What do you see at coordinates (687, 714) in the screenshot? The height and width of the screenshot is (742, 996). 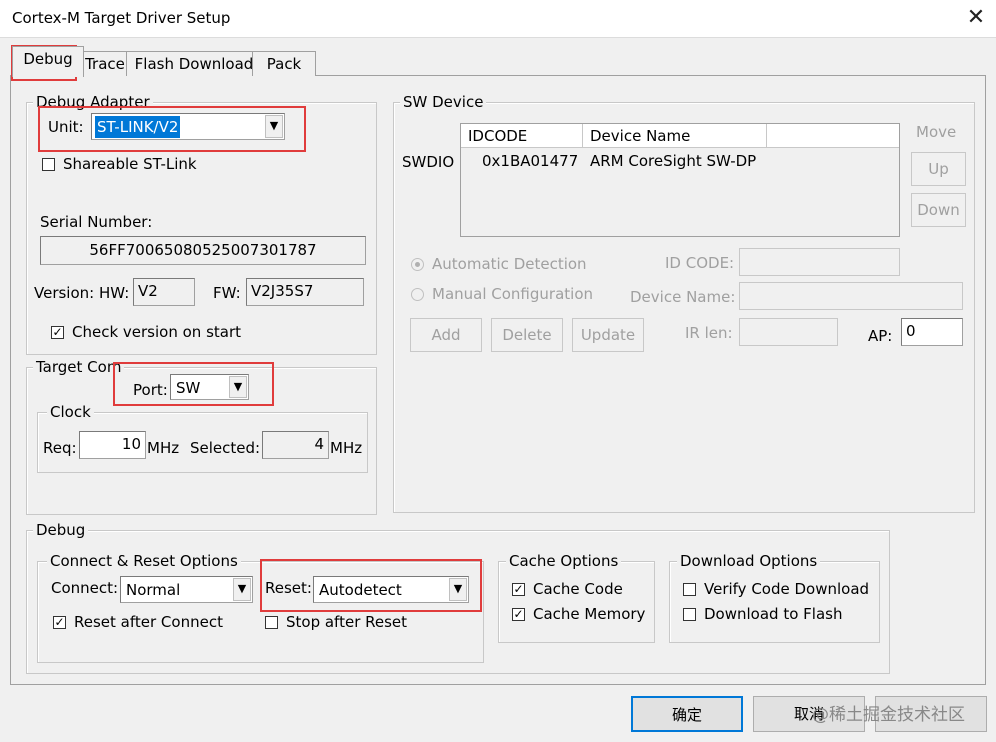 I see `ok-button: 确定` at bounding box center [687, 714].